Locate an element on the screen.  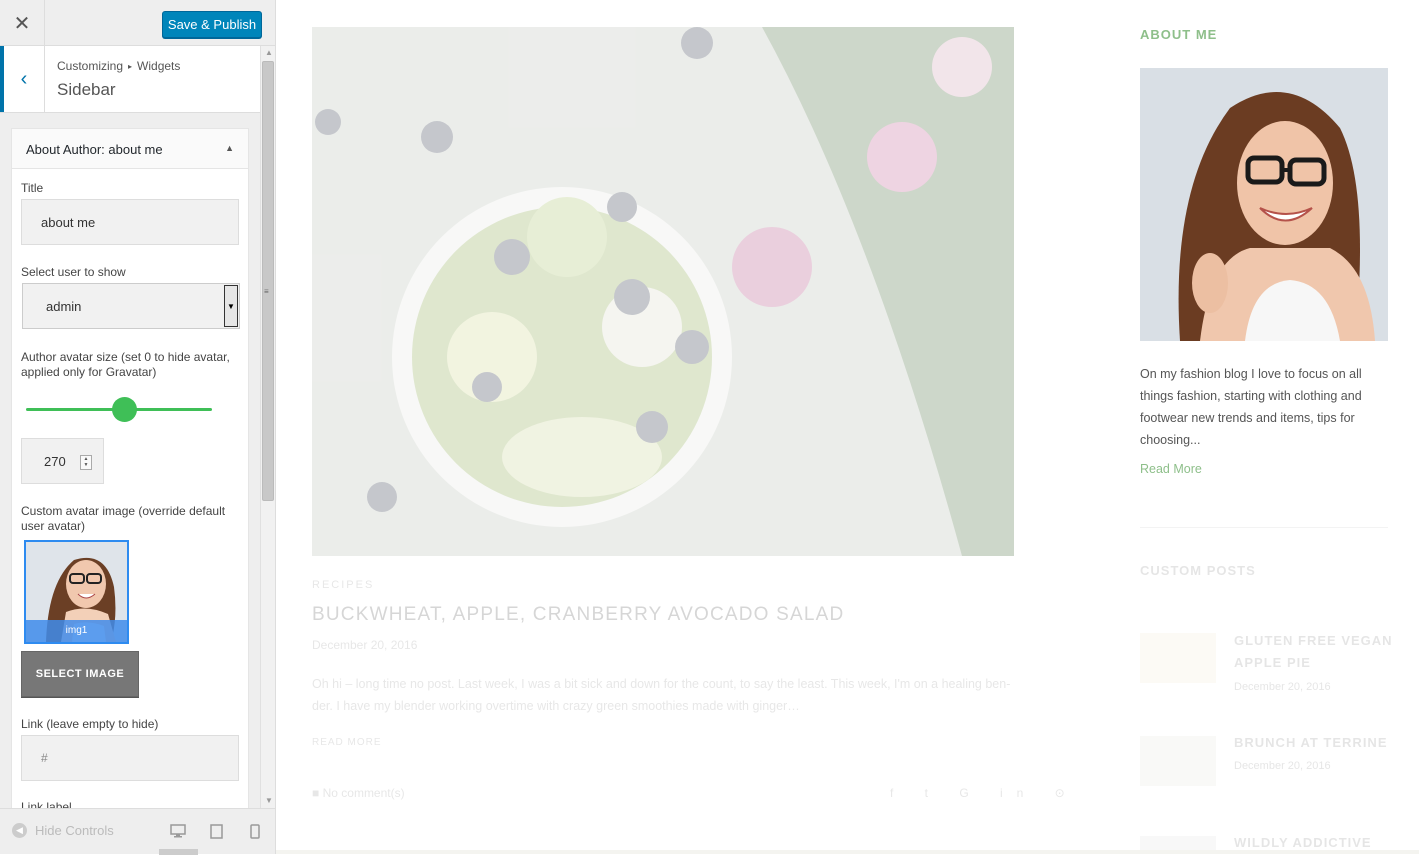
number-spinner-icon: ▲ ▼ is located at coordinates (86, 462).